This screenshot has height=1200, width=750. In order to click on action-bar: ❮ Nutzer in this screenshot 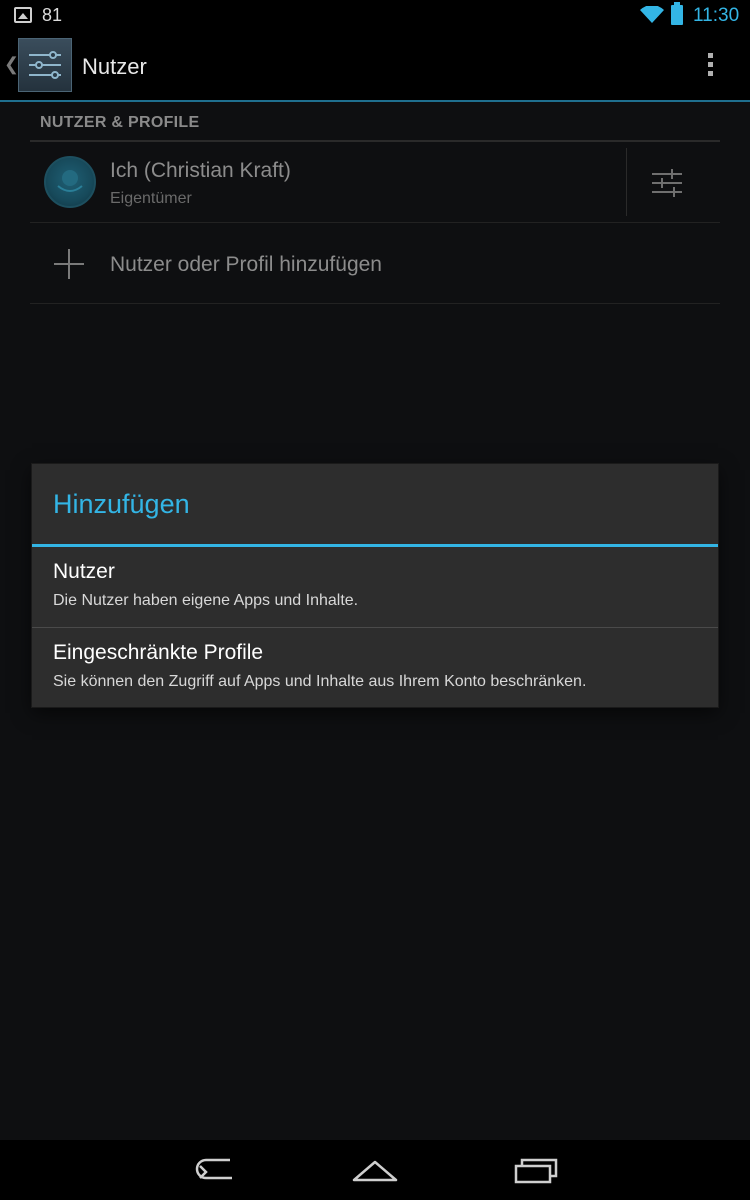, I will do `click(375, 67)`.